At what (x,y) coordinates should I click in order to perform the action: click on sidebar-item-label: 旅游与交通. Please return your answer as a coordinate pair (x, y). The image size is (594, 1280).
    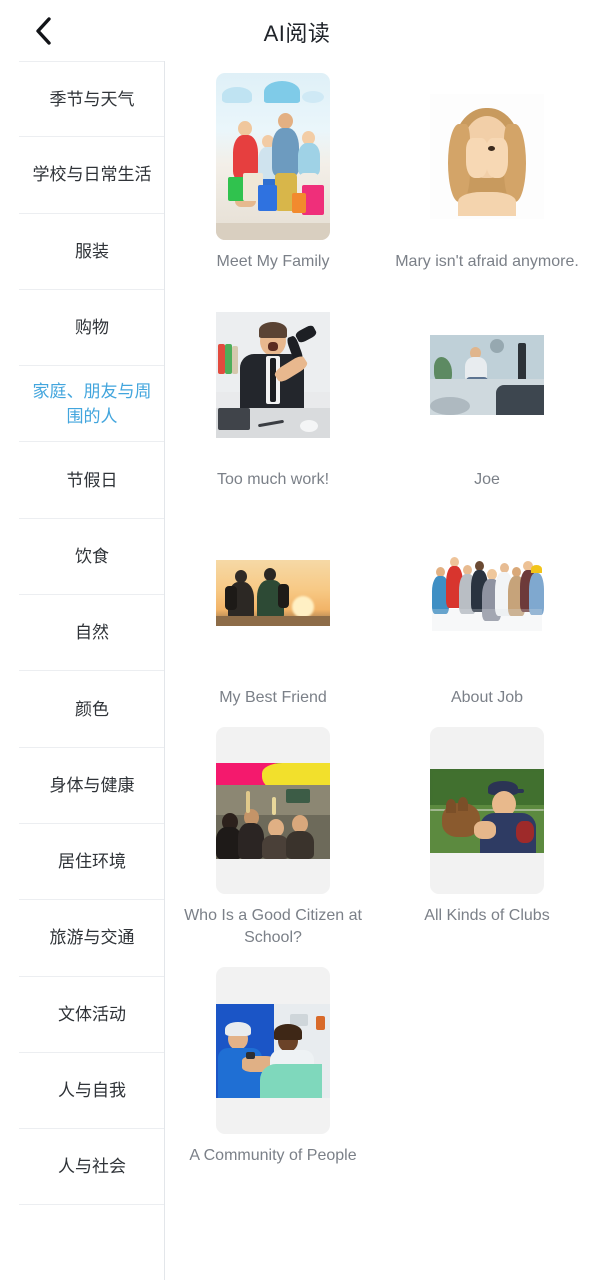
    Looking at the image, I should click on (92, 938).